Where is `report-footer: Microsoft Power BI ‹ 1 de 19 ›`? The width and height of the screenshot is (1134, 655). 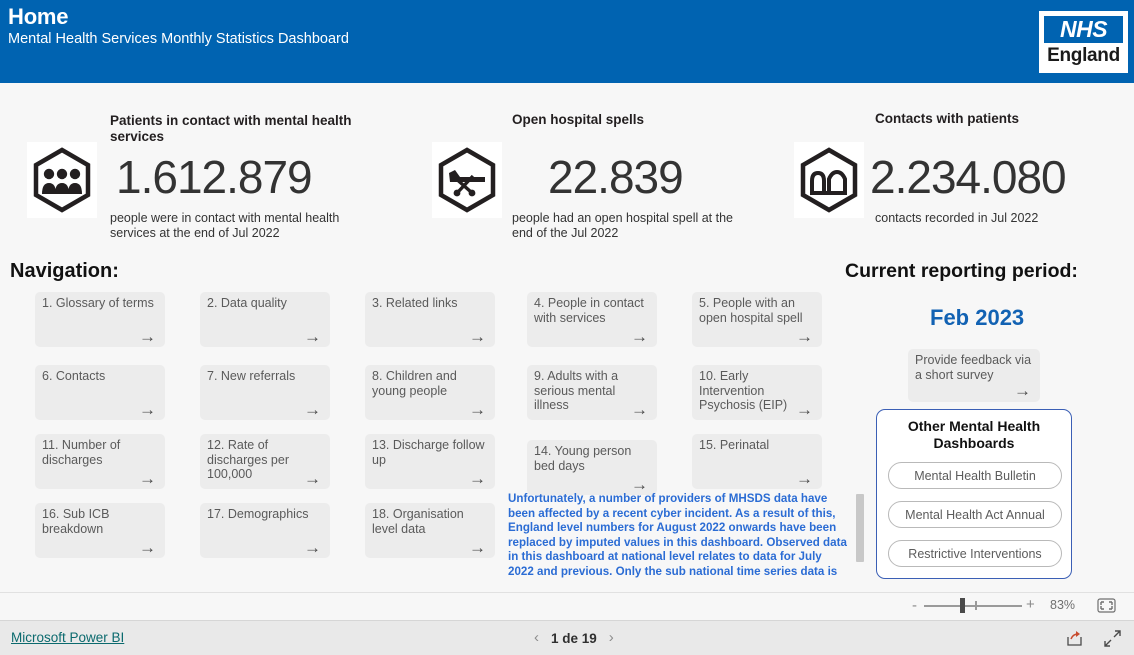 report-footer: Microsoft Power BI ‹ 1 de 19 › is located at coordinates (567, 637).